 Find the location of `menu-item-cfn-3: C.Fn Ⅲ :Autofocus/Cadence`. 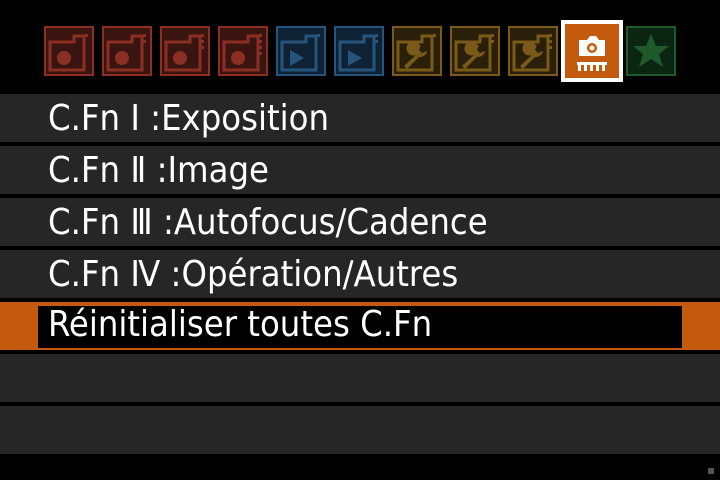

menu-item-cfn-3: C.Fn Ⅲ :Autofocus/Cadence is located at coordinates (360, 221).